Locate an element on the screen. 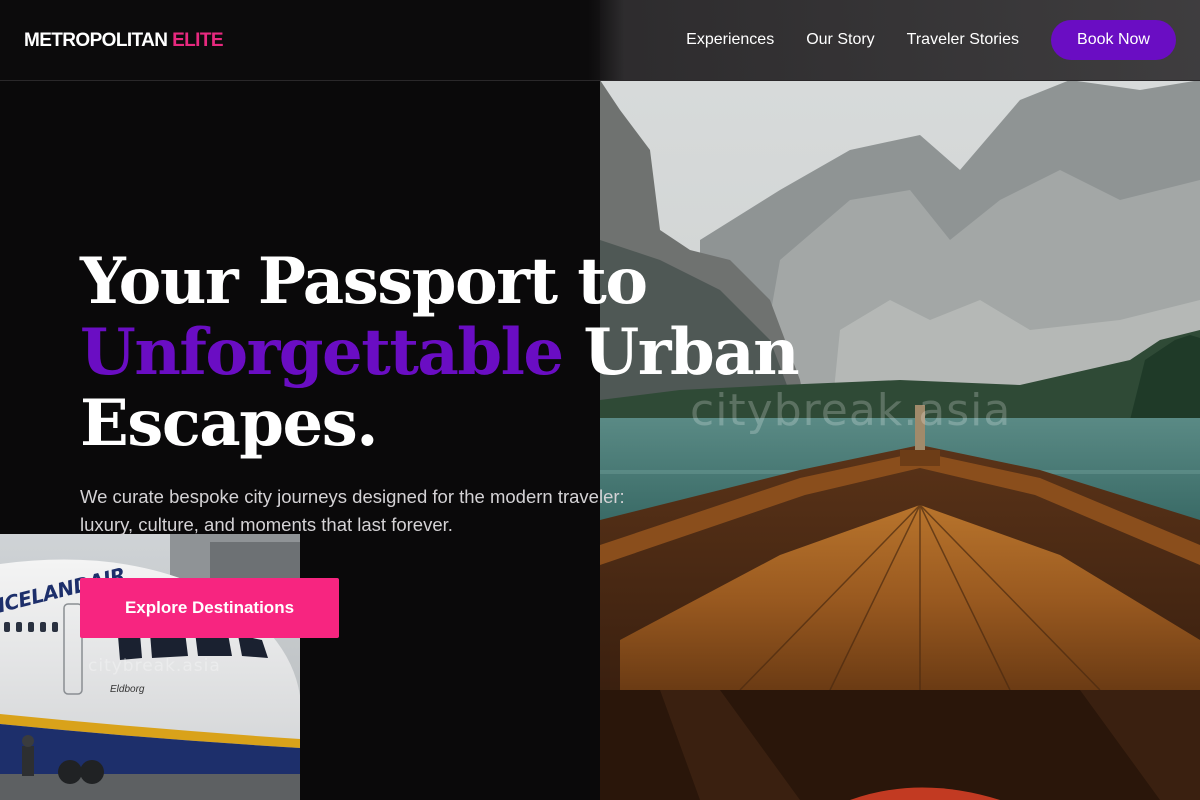 The height and width of the screenshot is (800, 1200). nav-link-traveler-stories: Traveler Stories is located at coordinates (963, 40).